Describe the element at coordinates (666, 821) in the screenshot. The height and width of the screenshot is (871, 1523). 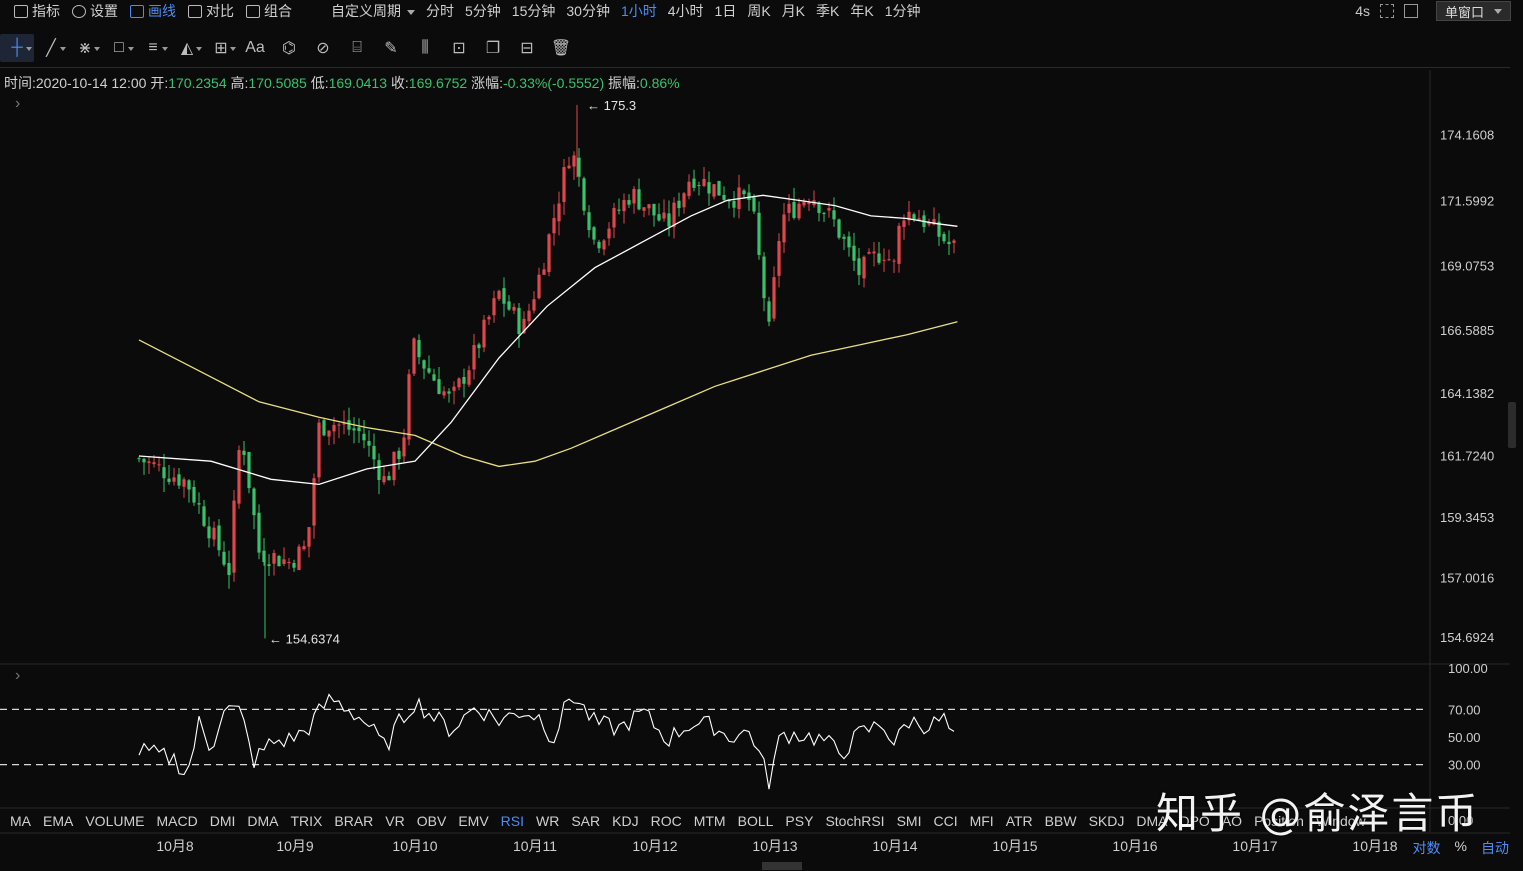
I see `indicator-tab: ROC` at that location.